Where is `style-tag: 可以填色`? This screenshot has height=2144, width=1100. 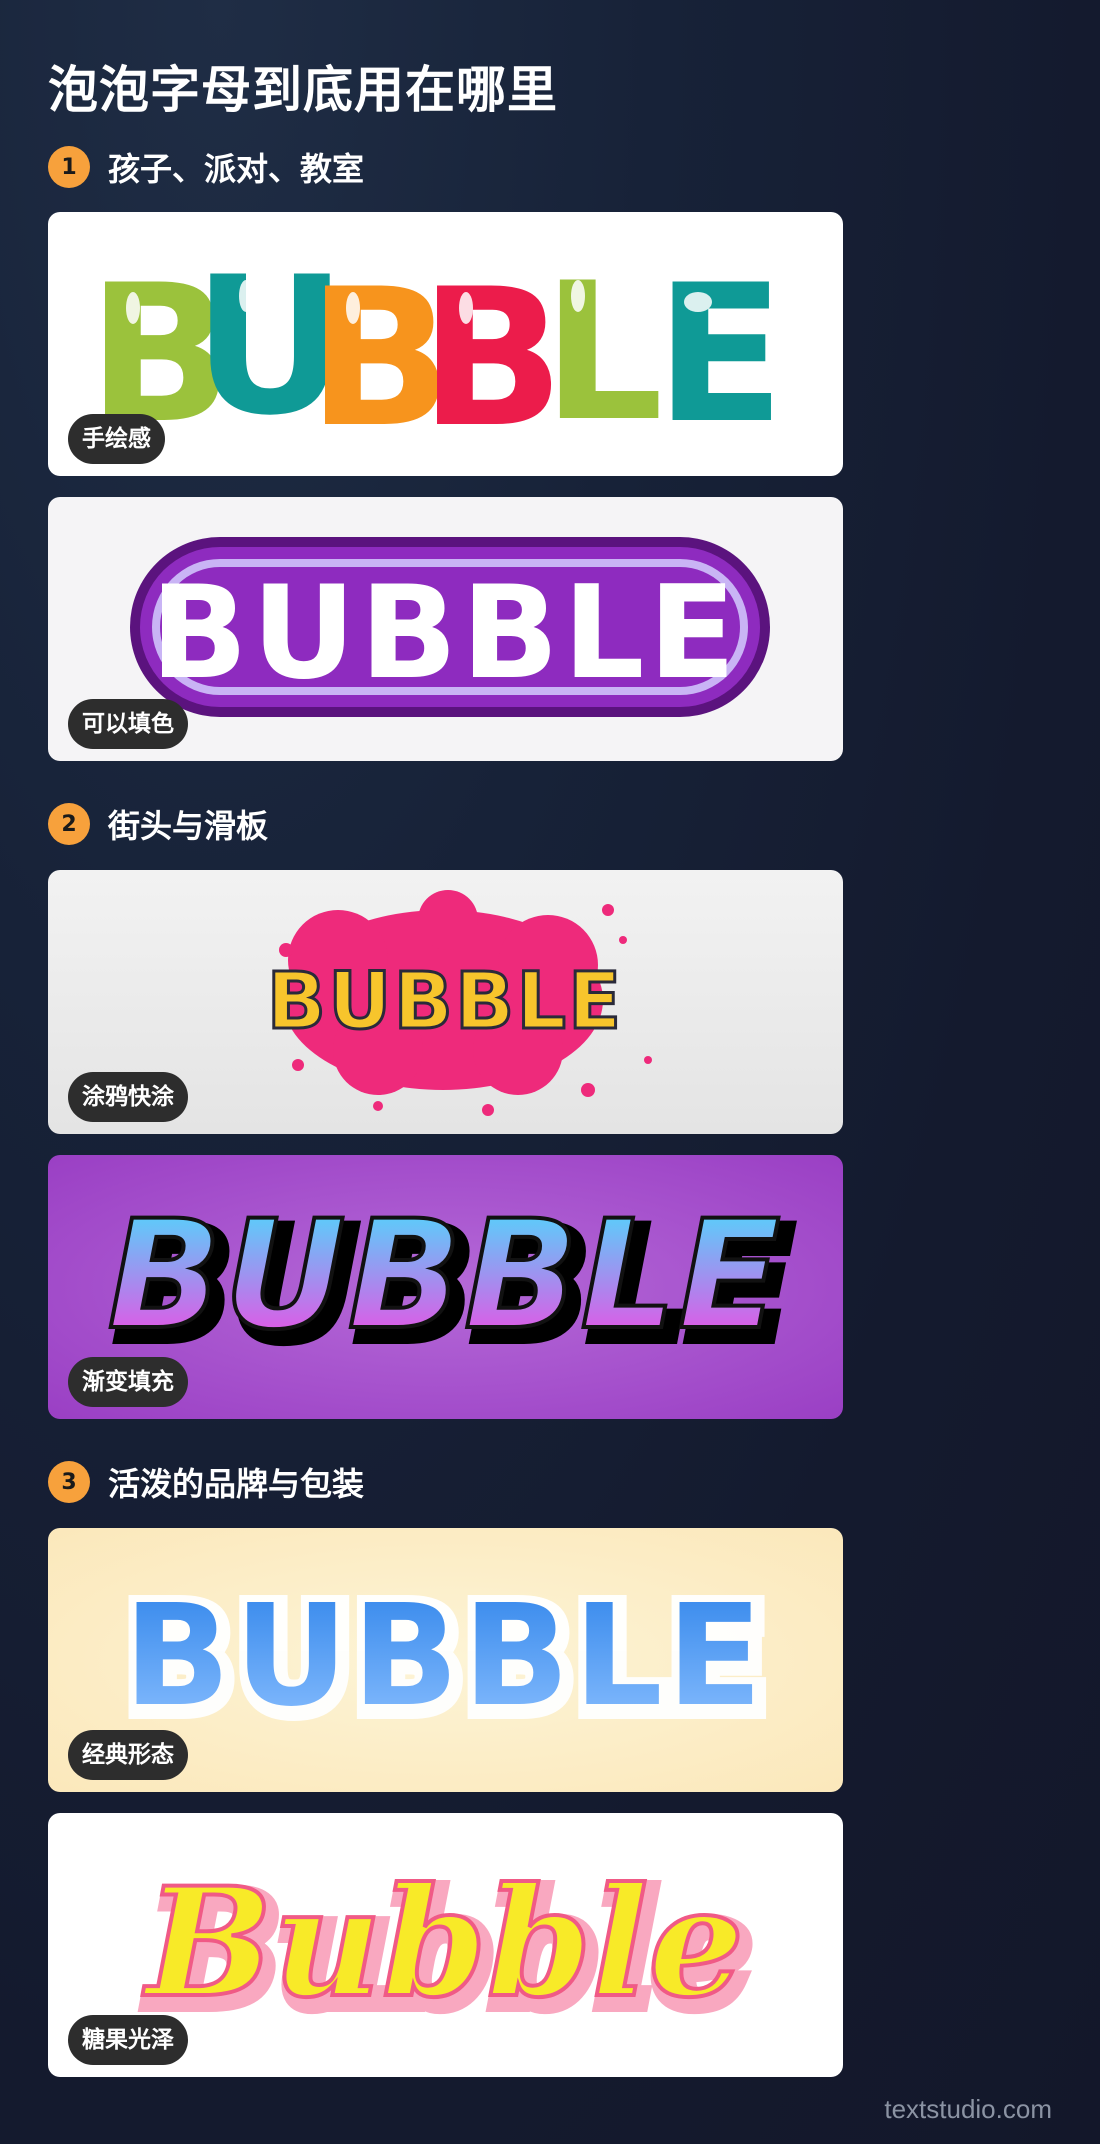 style-tag: 可以填色 is located at coordinates (128, 724).